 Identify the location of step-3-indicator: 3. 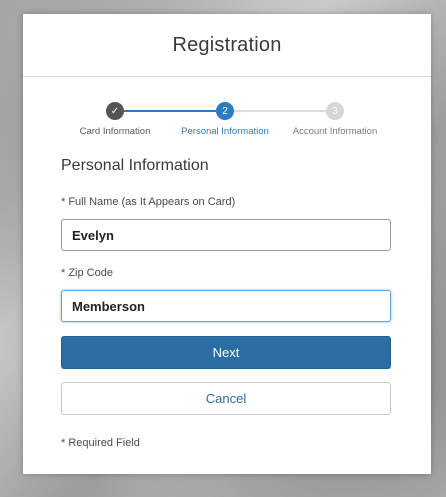
(335, 111).